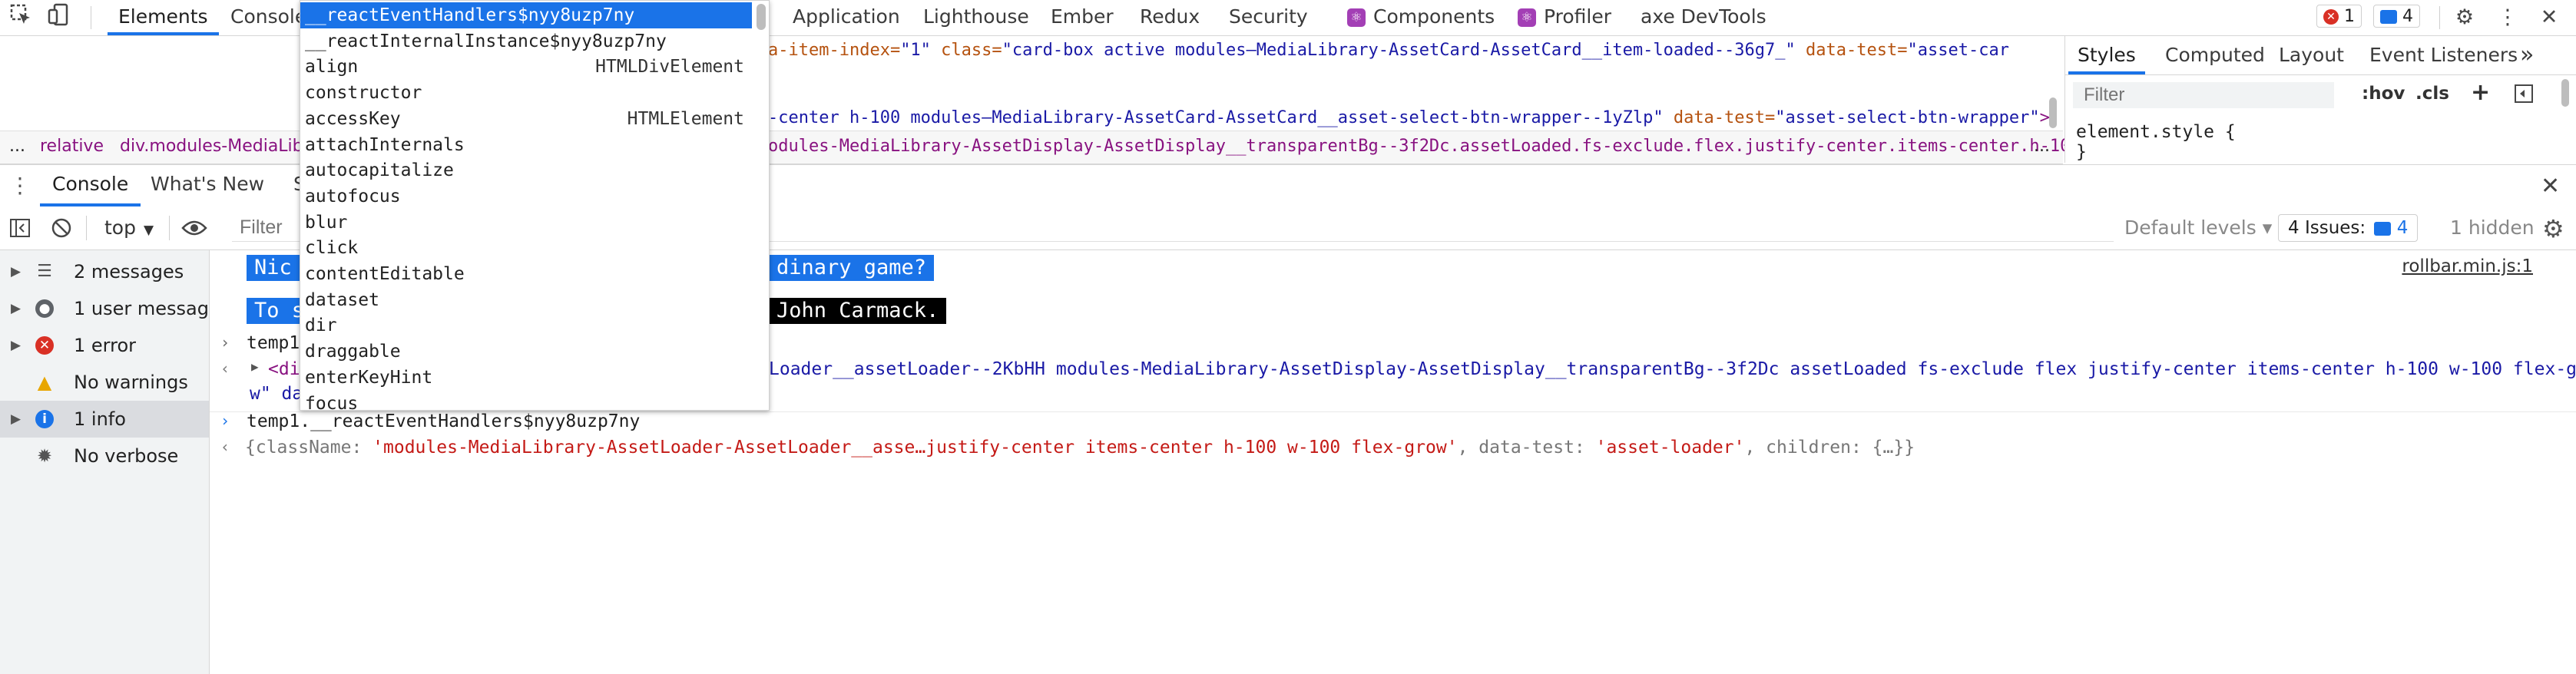  What do you see at coordinates (332, 67) in the screenshot?
I see `autocomplete-item-name: align` at bounding box center [332, 67].